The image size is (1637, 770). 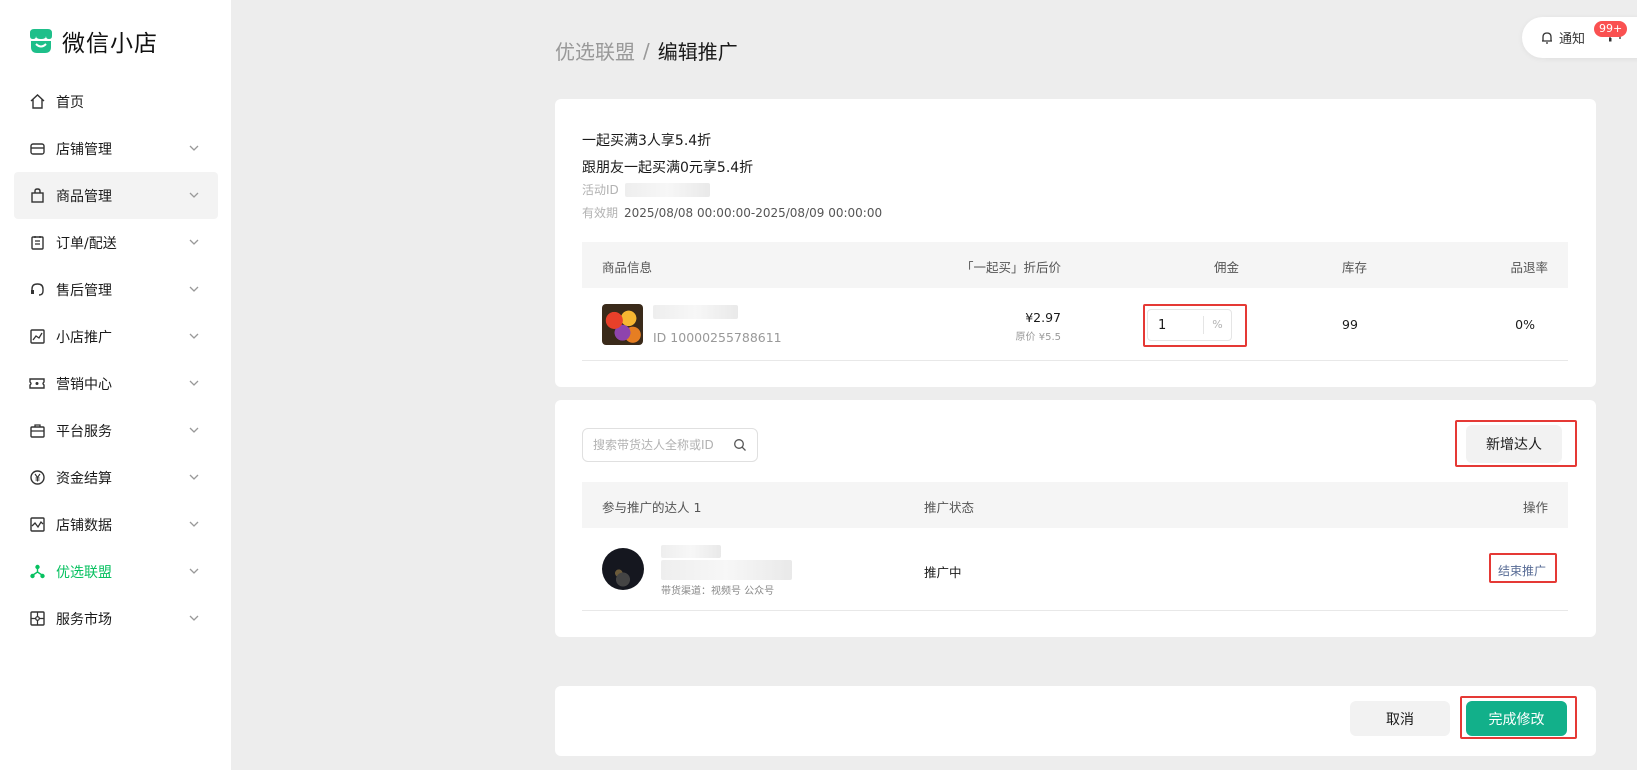 I want to click on product-table-header: 商品信息 「一起买」折后价 佣金 库存 品退率, so click(x=1075, y=265).